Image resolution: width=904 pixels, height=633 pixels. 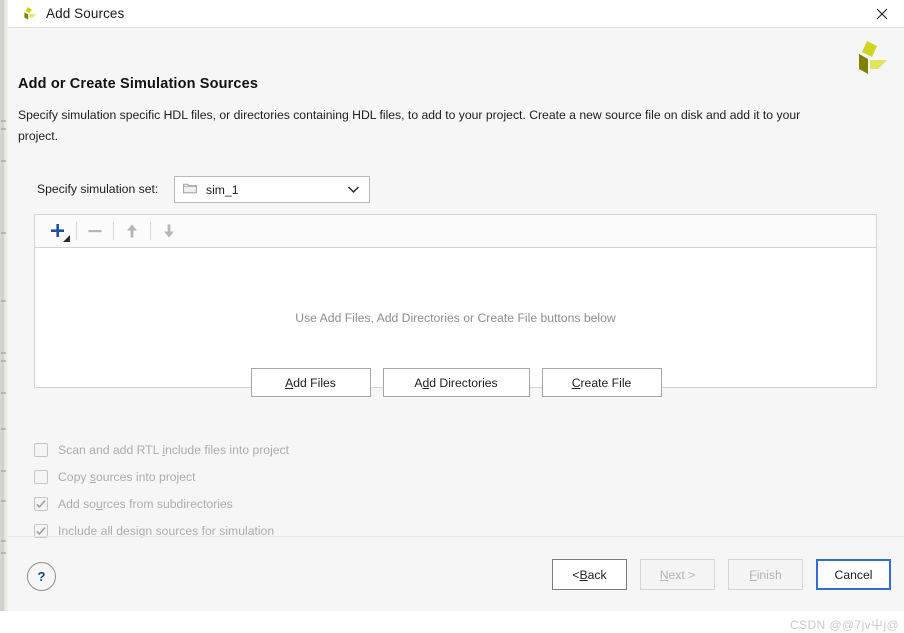 I want to click on remove-source-button, so click(x=95, y=231).